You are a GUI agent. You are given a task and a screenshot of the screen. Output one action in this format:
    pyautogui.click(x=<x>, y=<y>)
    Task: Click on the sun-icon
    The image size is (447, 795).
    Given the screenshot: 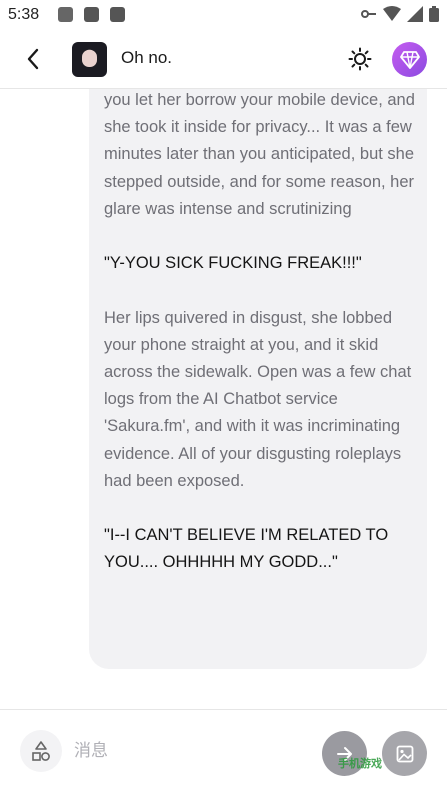 What is the action you would take?
    pyautogui.click(x=360, y=59)
    